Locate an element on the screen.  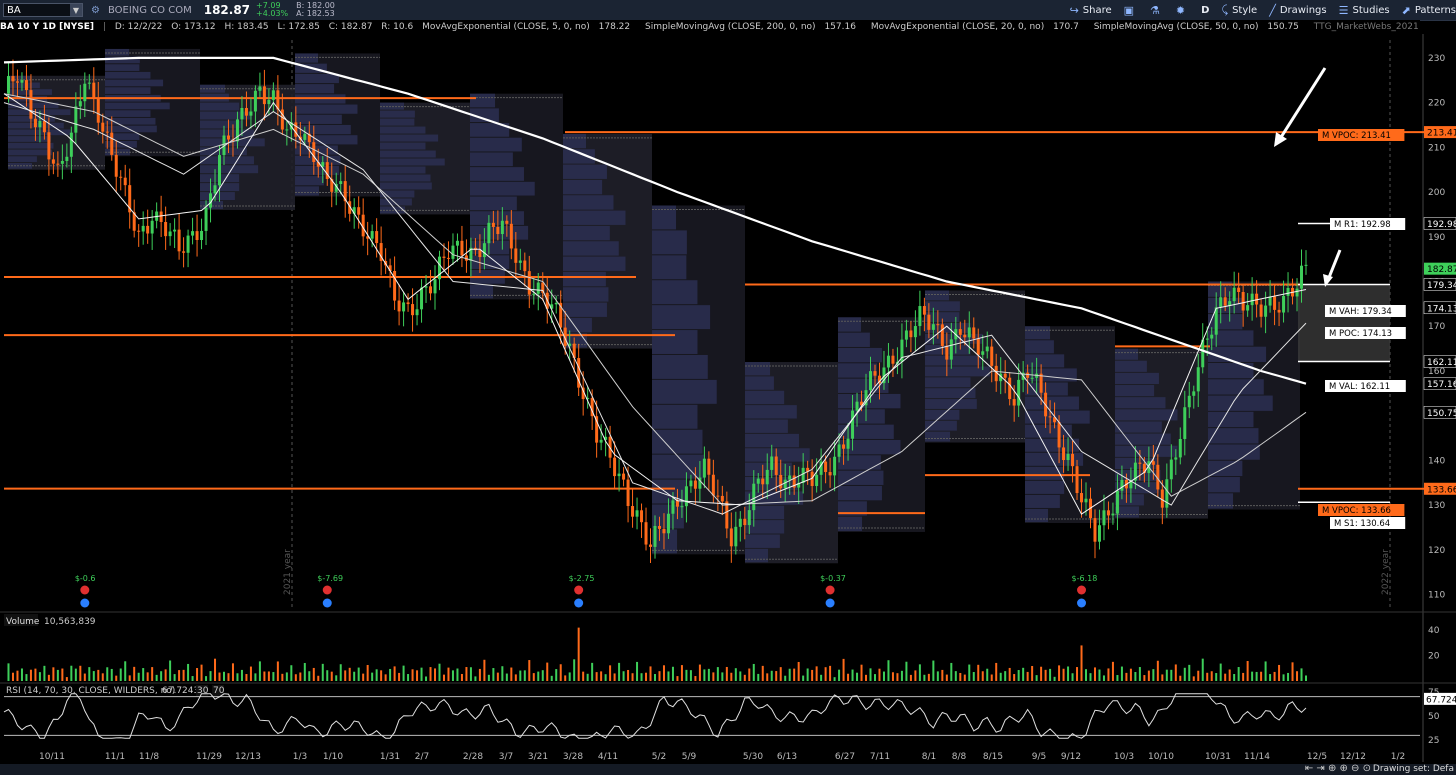
drawings-button: ╱ Drawings is located at coordinates (1297, 10).